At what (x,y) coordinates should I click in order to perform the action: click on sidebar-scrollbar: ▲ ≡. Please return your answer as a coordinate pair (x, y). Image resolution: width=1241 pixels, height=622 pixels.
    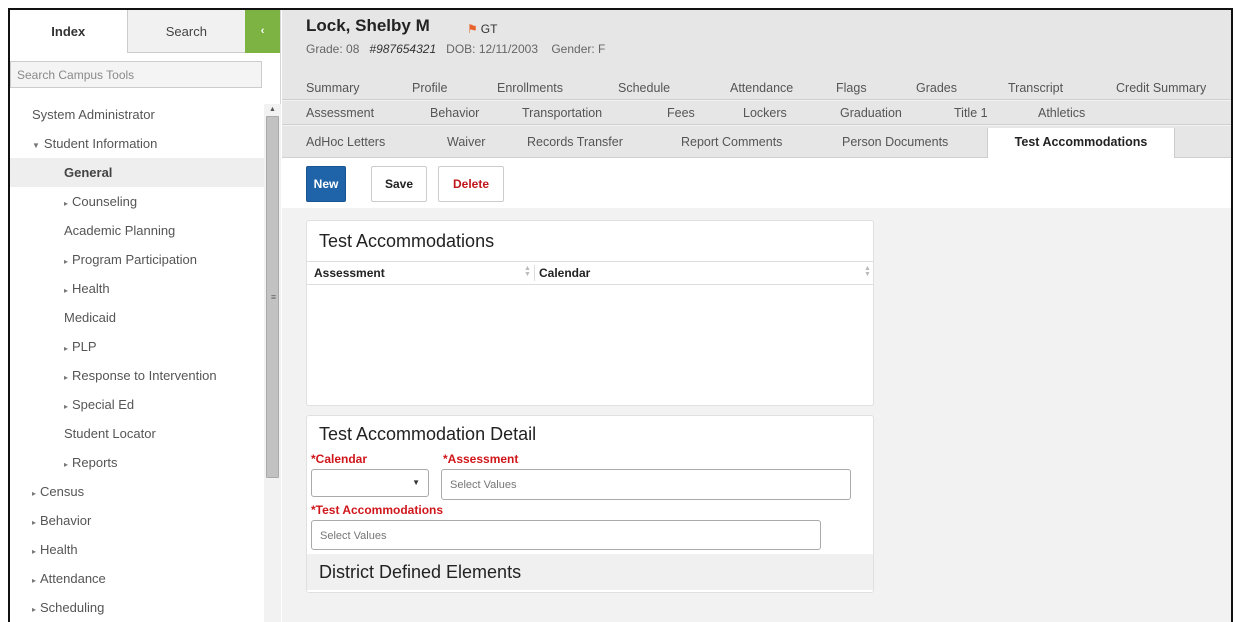
    Looking at the image, I should click on (272, 363).